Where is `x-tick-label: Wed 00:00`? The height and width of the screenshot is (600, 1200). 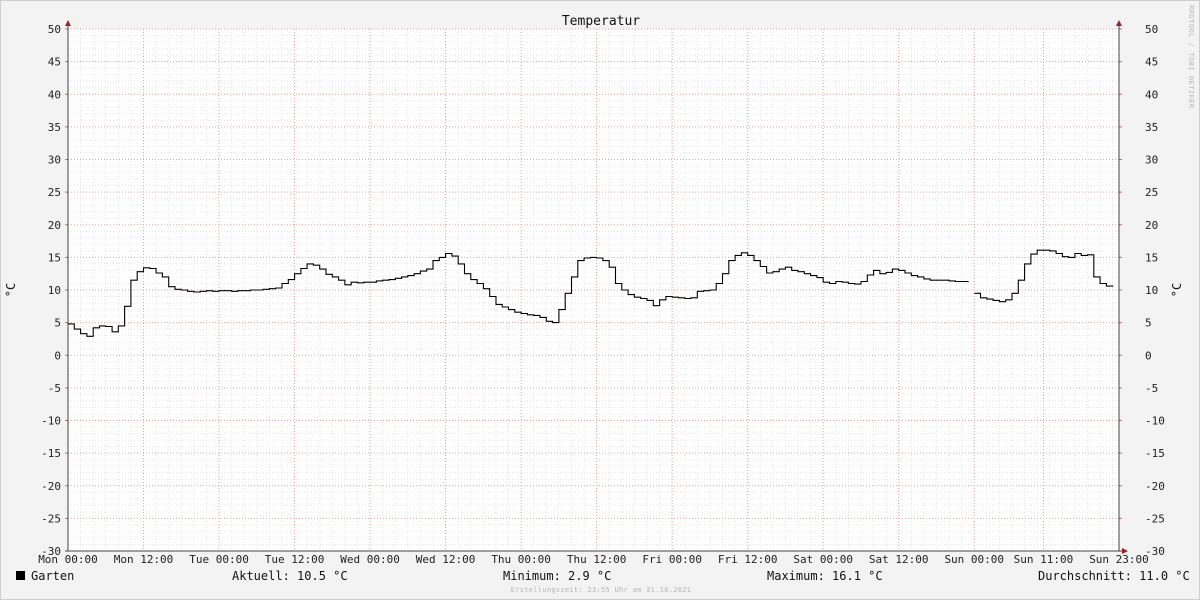 x-tick-label: Wed 00:00 is located at coordinates (370, 559).